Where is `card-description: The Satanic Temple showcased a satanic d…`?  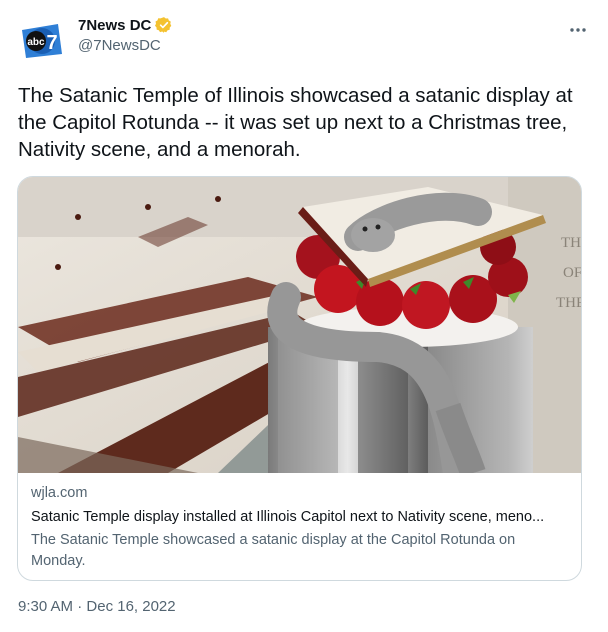 card-description: The Satanic Temple showcased a satanic d… is located at coordinates (273, 550).